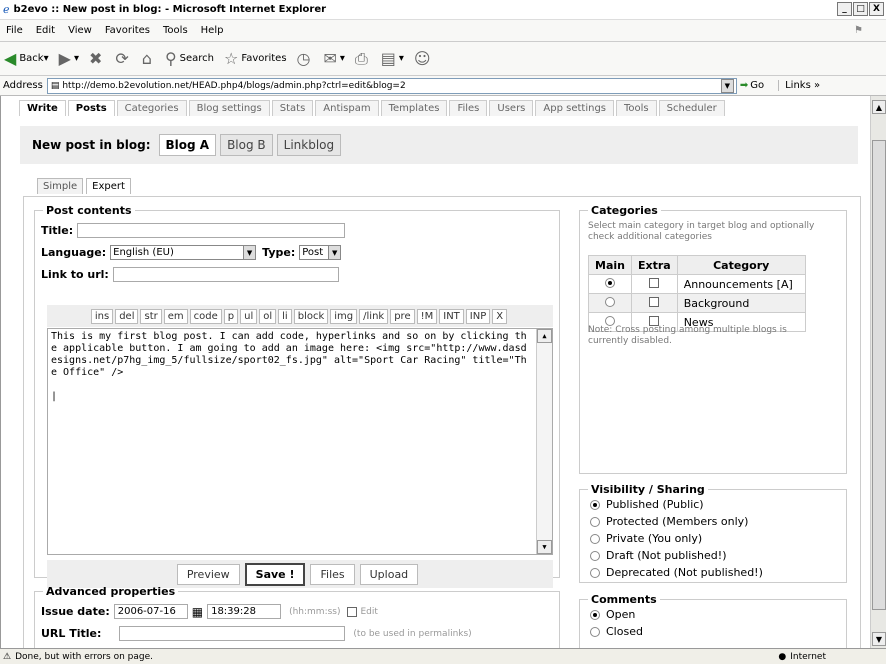 This screenshot has height=664, width=886. I want to click on qt-p-button: p, so click(231, 316).